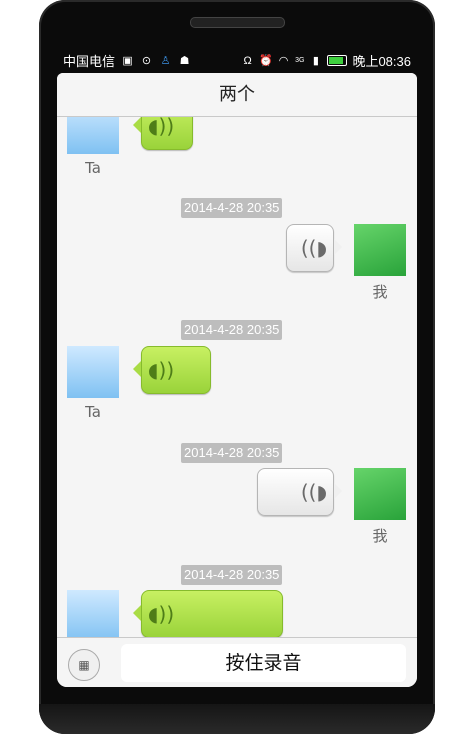 Image resolution: width=473 pixels, height=746 pixels. Describe the element at coordinates (184, 60) in the screenshot. I see `android-icon: ☗` at that location.